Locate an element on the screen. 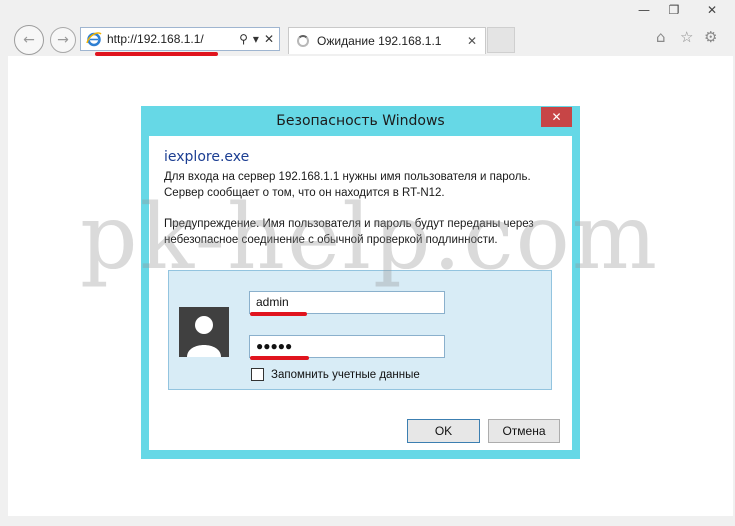  back-button: ← is located at coordinates (29, 40).